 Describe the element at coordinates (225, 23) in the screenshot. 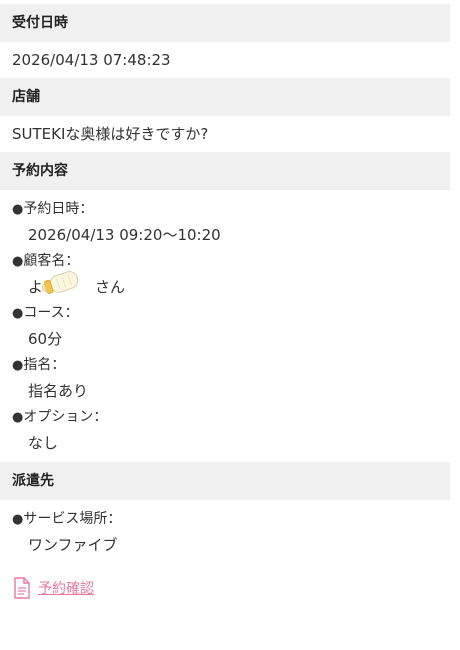

I see `section-header-reception: 受付日時` at that location.